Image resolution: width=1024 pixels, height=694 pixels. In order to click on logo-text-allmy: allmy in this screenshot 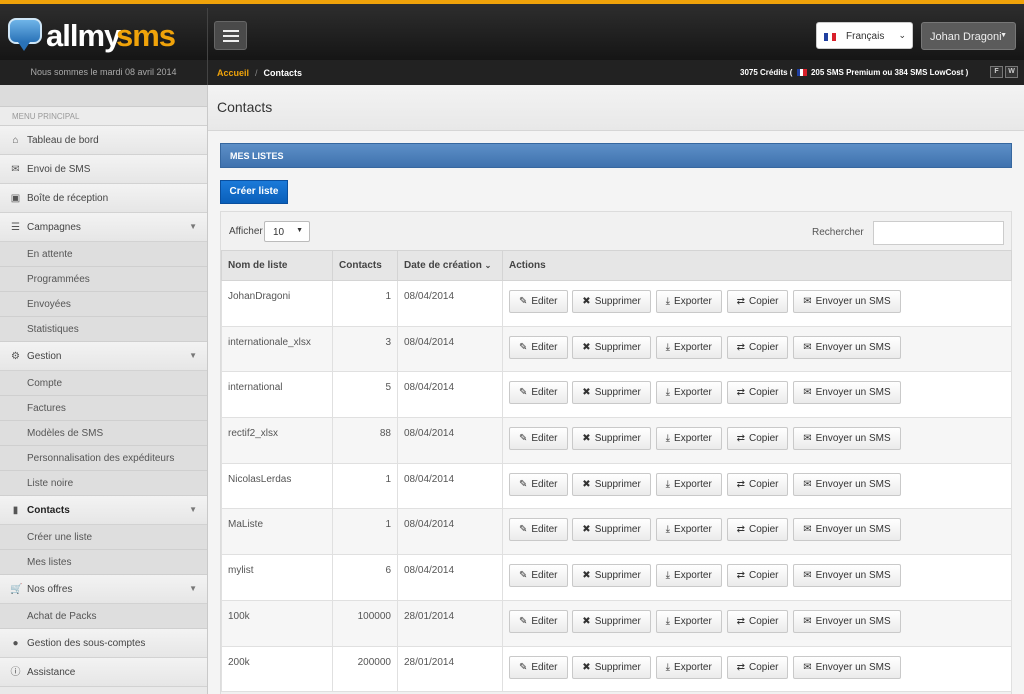, I will do `click(83, 35)`.